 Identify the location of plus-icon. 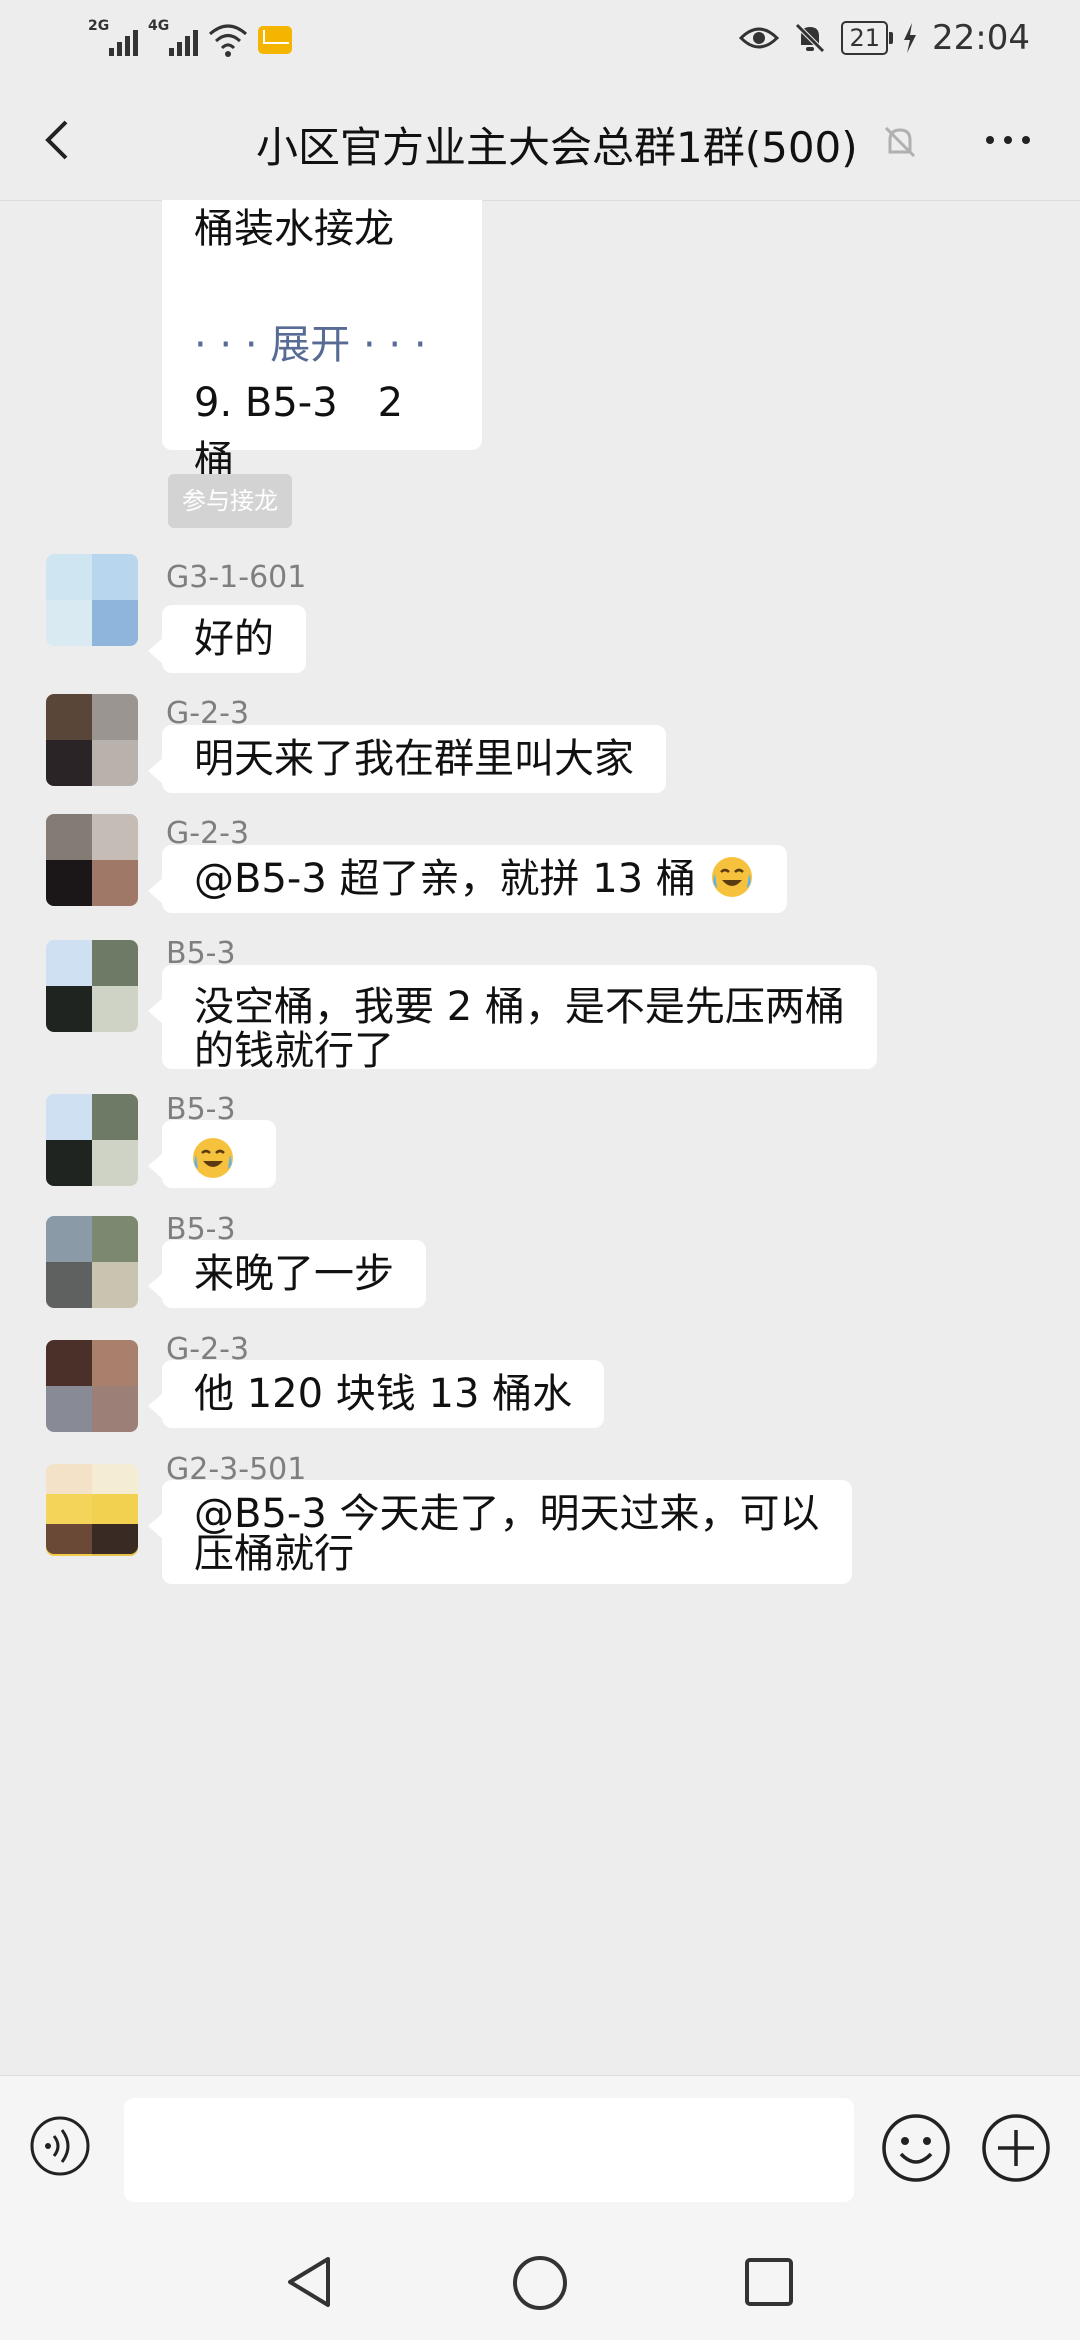
(1016, 2148).